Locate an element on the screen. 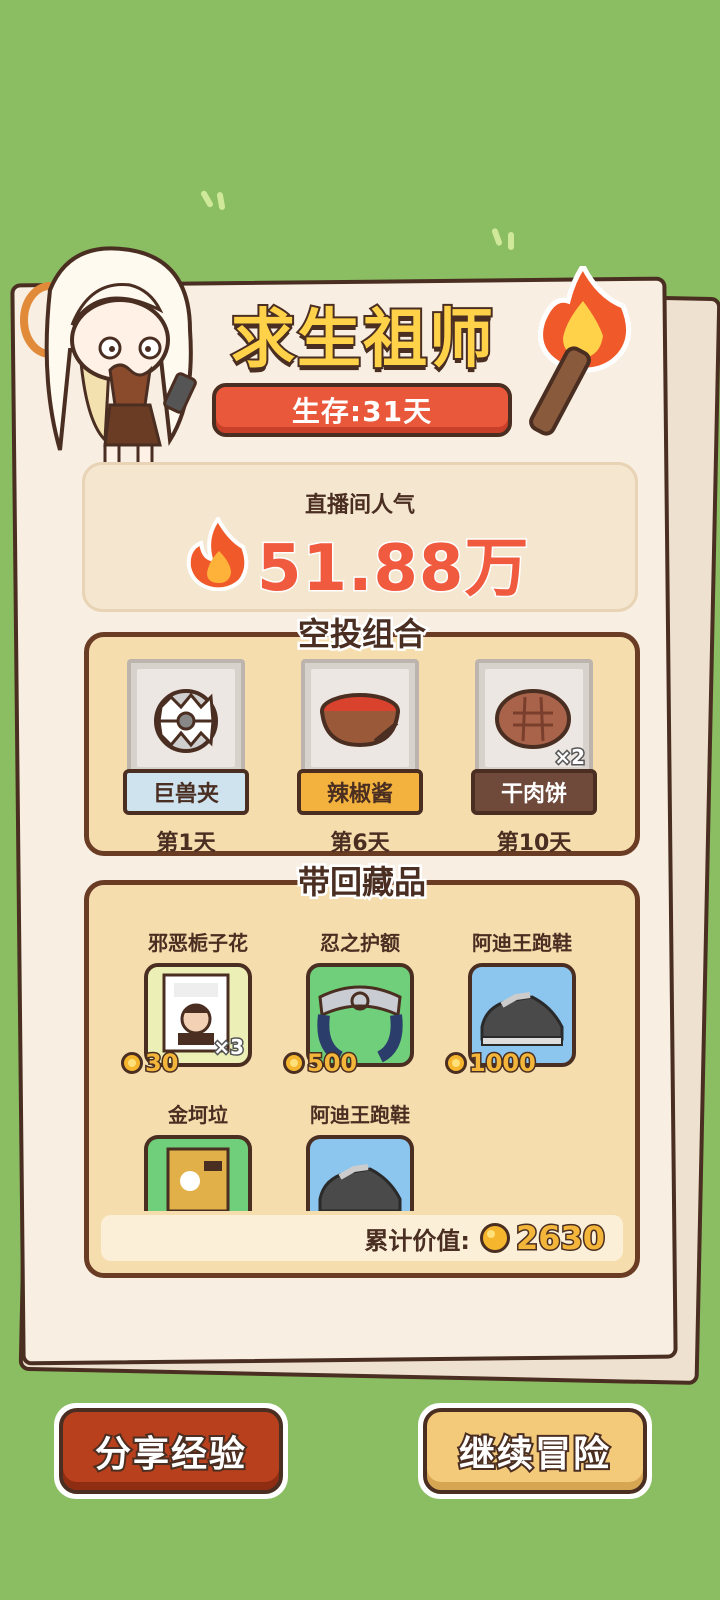 Image resolution: width=720 pixels, height=1600 pixels. chili-sauce-icon is located at coordinates (360, 720).